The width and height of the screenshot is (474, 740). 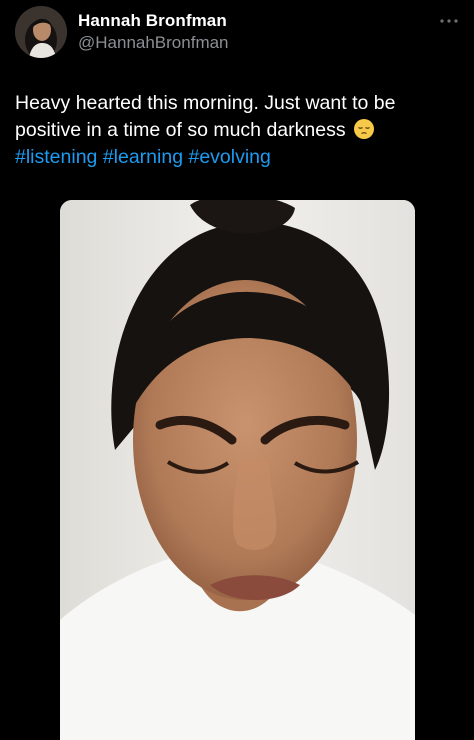 What do you see at coordinates (229, 157) in the screenshot?
I see `hashtag-evolving: #evolving` at bounding box center [229, 157].